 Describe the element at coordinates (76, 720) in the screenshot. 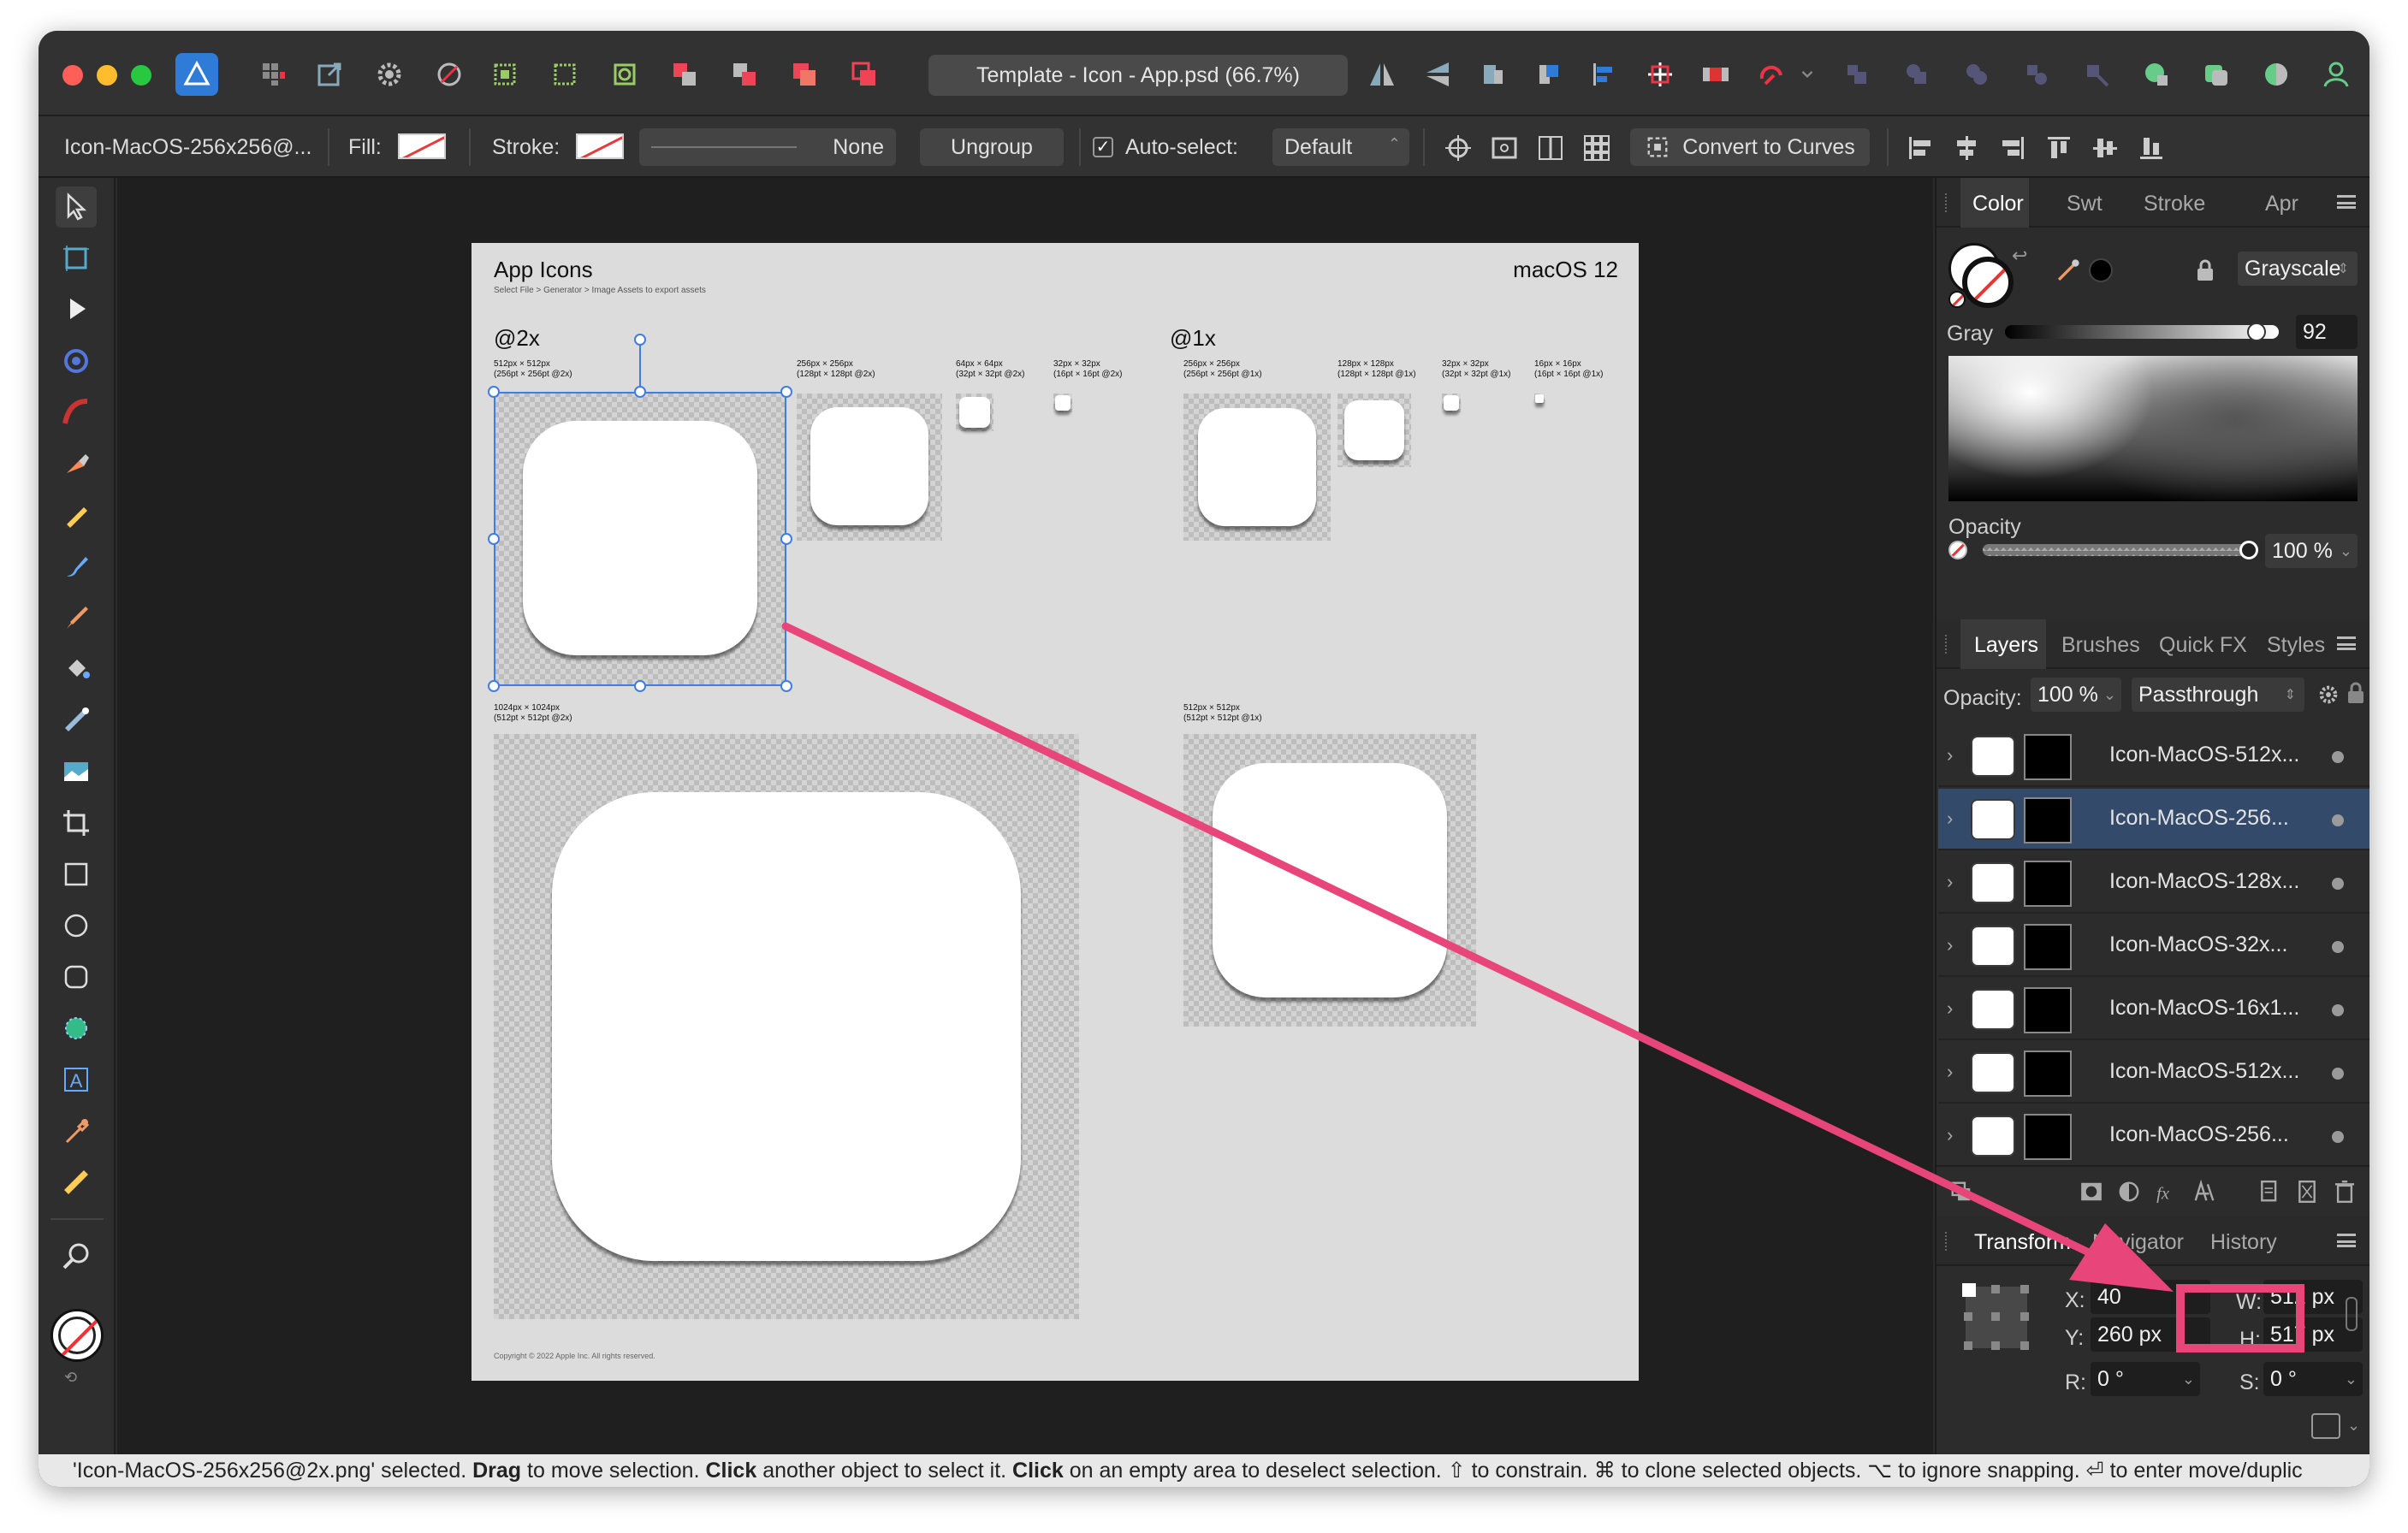

I see `gradient-tool-icon` at that location.